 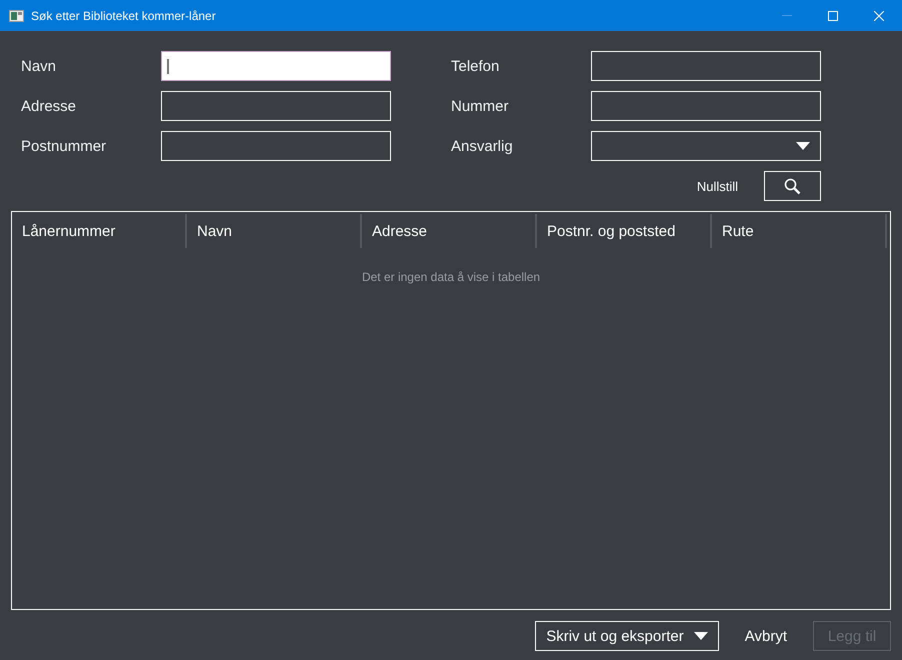 I want to click on close-icon, so click(x=879, y=15).